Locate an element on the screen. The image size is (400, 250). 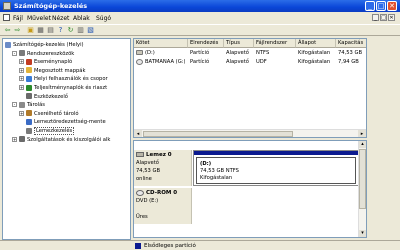
tree-item: + Eseménynapló is located at coordinates (45, 62).